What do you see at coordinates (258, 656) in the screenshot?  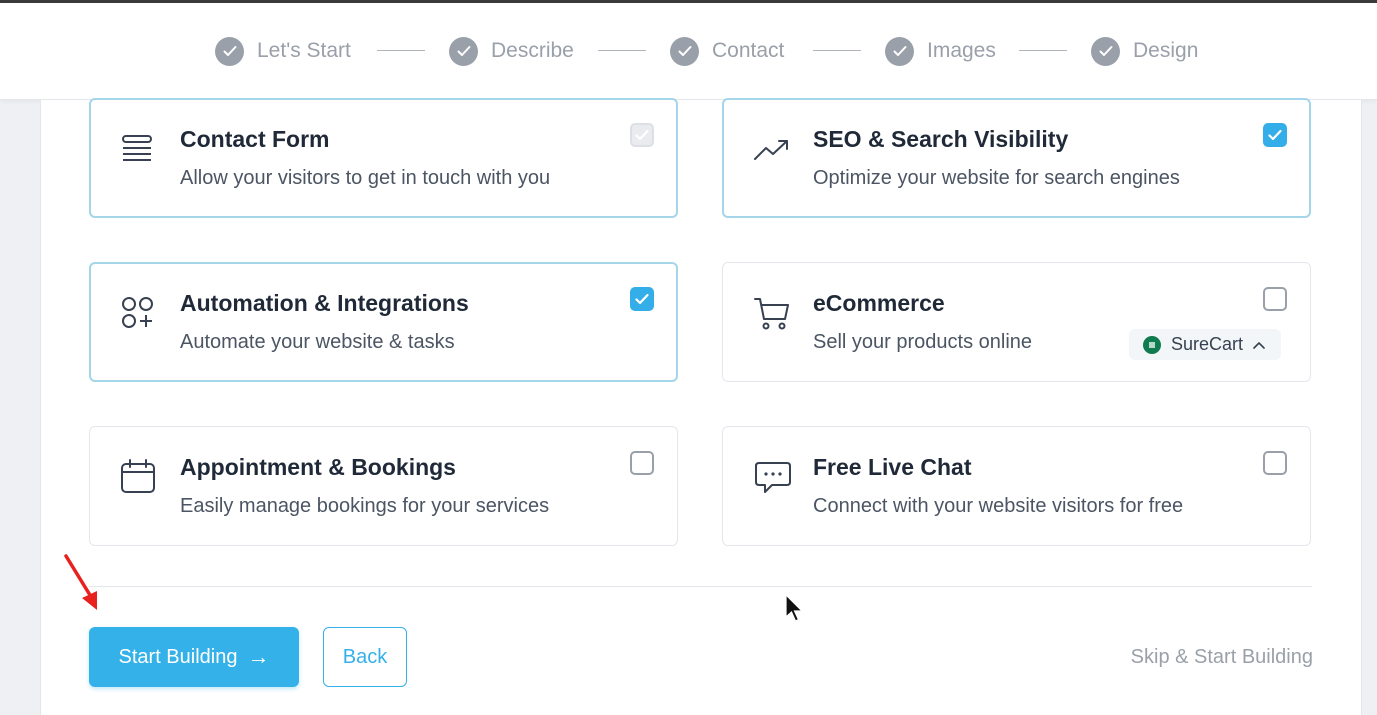 I see `arrow-right-icon: →` at bounding box center [258, 656].